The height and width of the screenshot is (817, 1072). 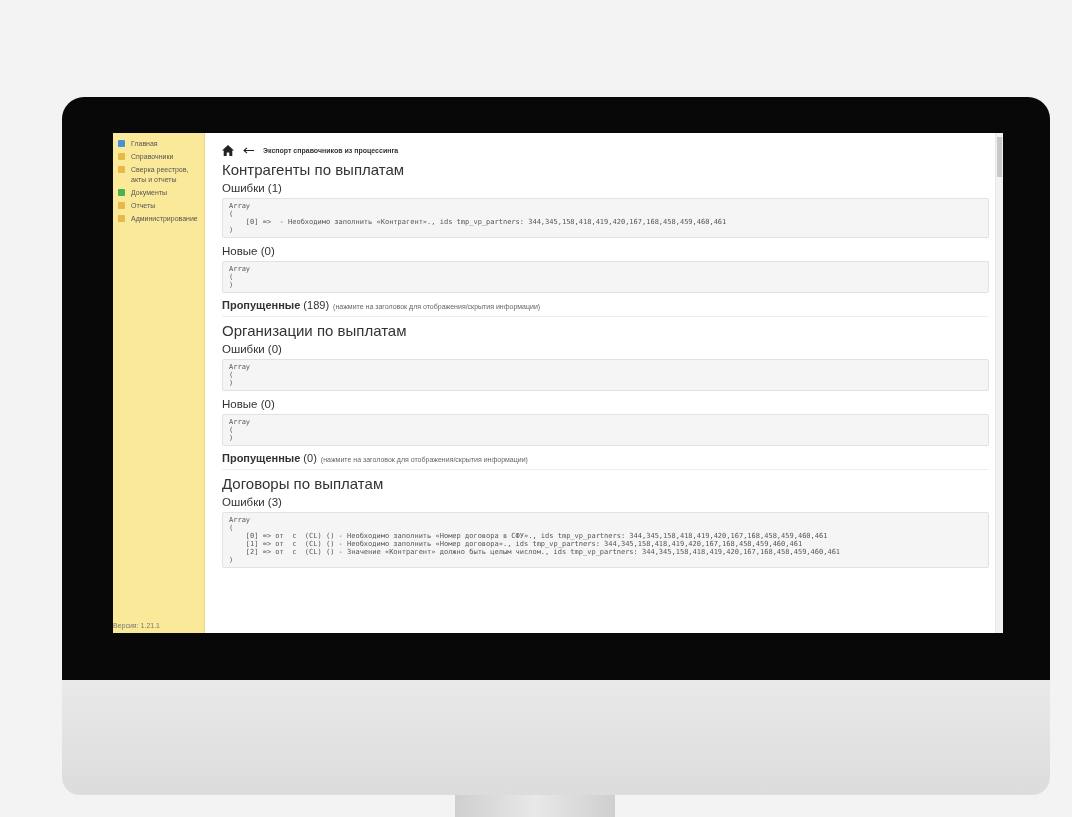 What do you see at coordinates (252, 502) in the screenshot?
I see `subsection-heading: Ошибки (3)` at bounding box center [252, 502].